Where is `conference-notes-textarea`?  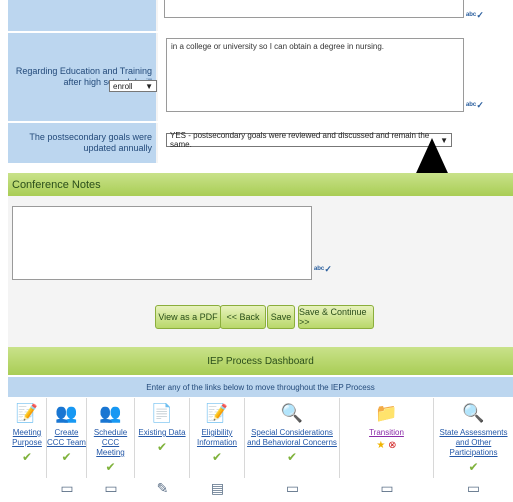
conference-notes-textarea is located at coordinates (162, 243).